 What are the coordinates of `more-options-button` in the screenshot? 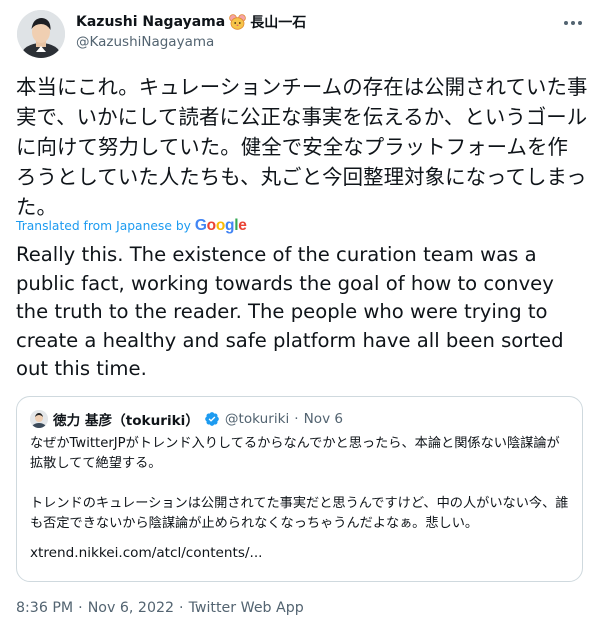 It's located at (573, 23).